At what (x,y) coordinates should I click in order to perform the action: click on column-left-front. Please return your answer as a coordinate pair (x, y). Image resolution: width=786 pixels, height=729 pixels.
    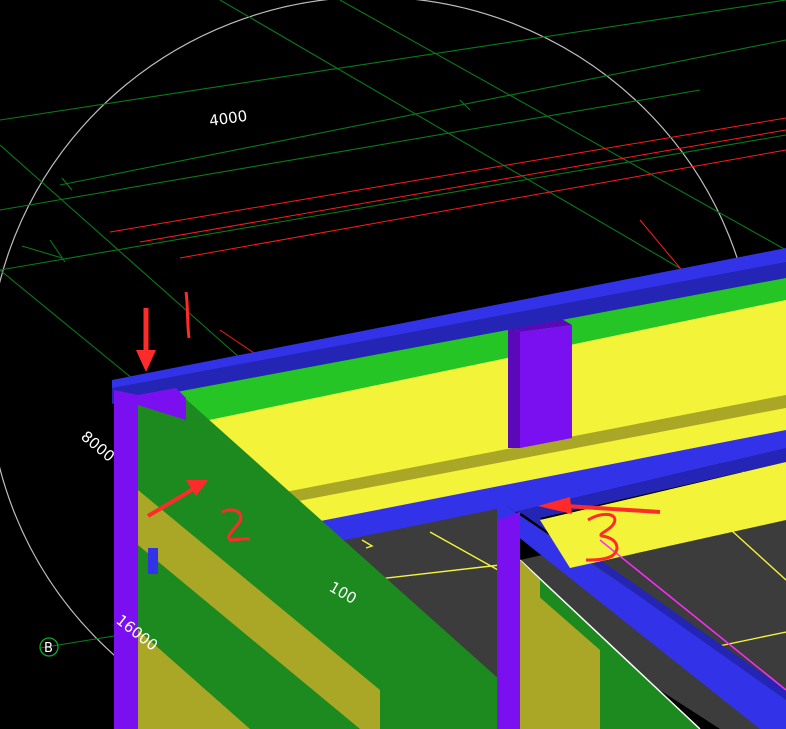
    Looking at the image, I should click on (126, 559).